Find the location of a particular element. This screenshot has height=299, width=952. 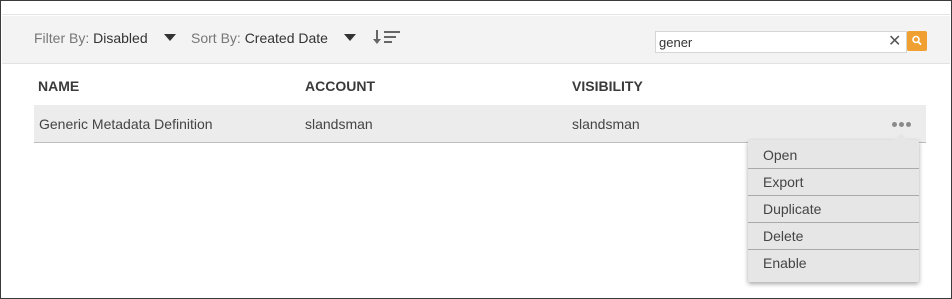

search-input is located at coordinates (770, 42).